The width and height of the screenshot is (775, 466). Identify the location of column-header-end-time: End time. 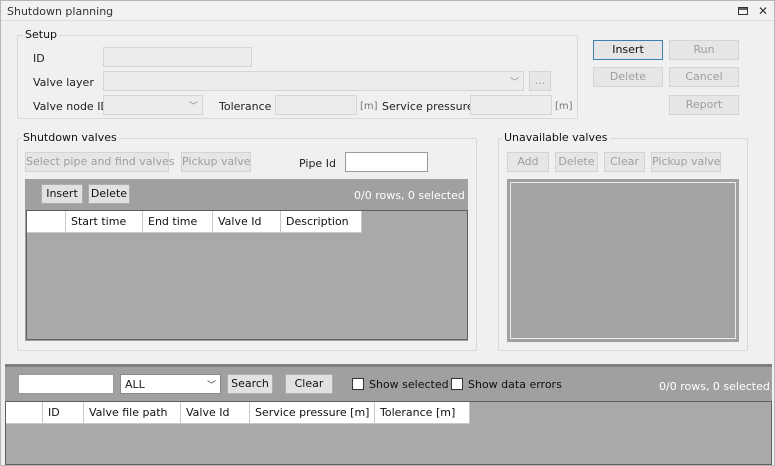
(178, 222).